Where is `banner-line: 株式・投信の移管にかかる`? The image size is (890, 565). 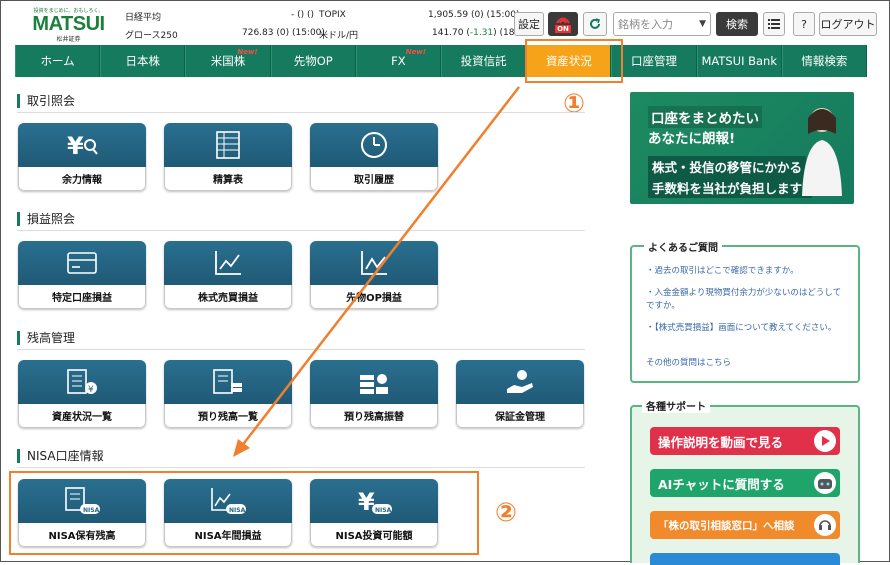
banner-line: 株式・投信の移管にかかる is located at coordinates (727, 166).